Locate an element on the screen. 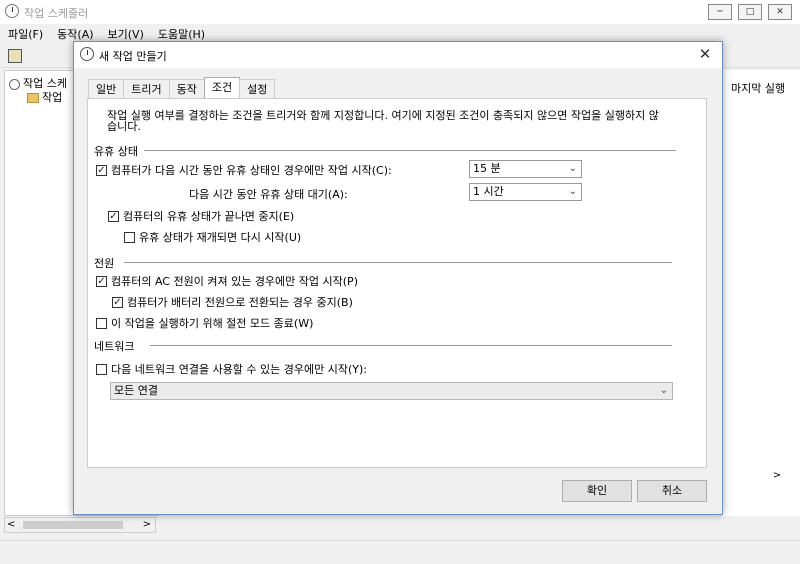 The image size is (800, 564). stop-if-not-idle-option: ✓ 컴퓨터의 유휴 상태가 끝나면 중지(E) is located at coordinates (201, 216).